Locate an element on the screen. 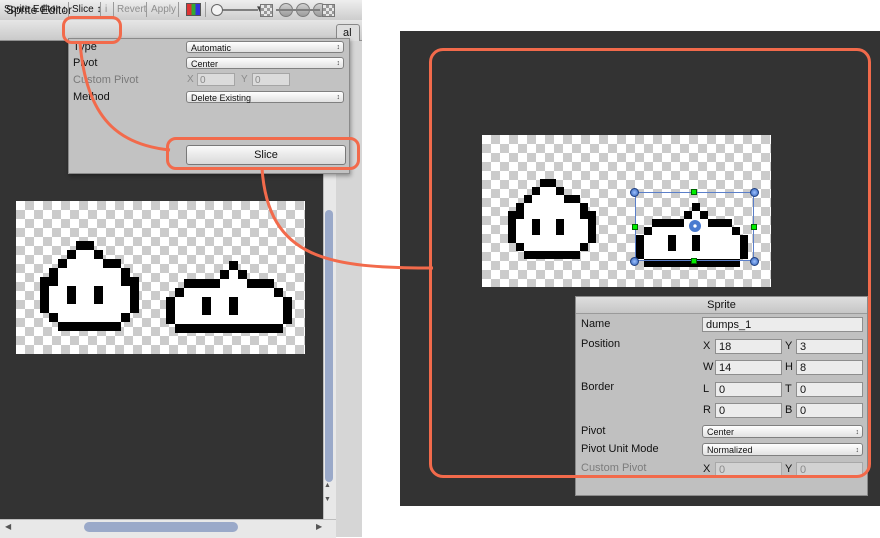  callout-slice-tab is located at coordinates (92, 30).